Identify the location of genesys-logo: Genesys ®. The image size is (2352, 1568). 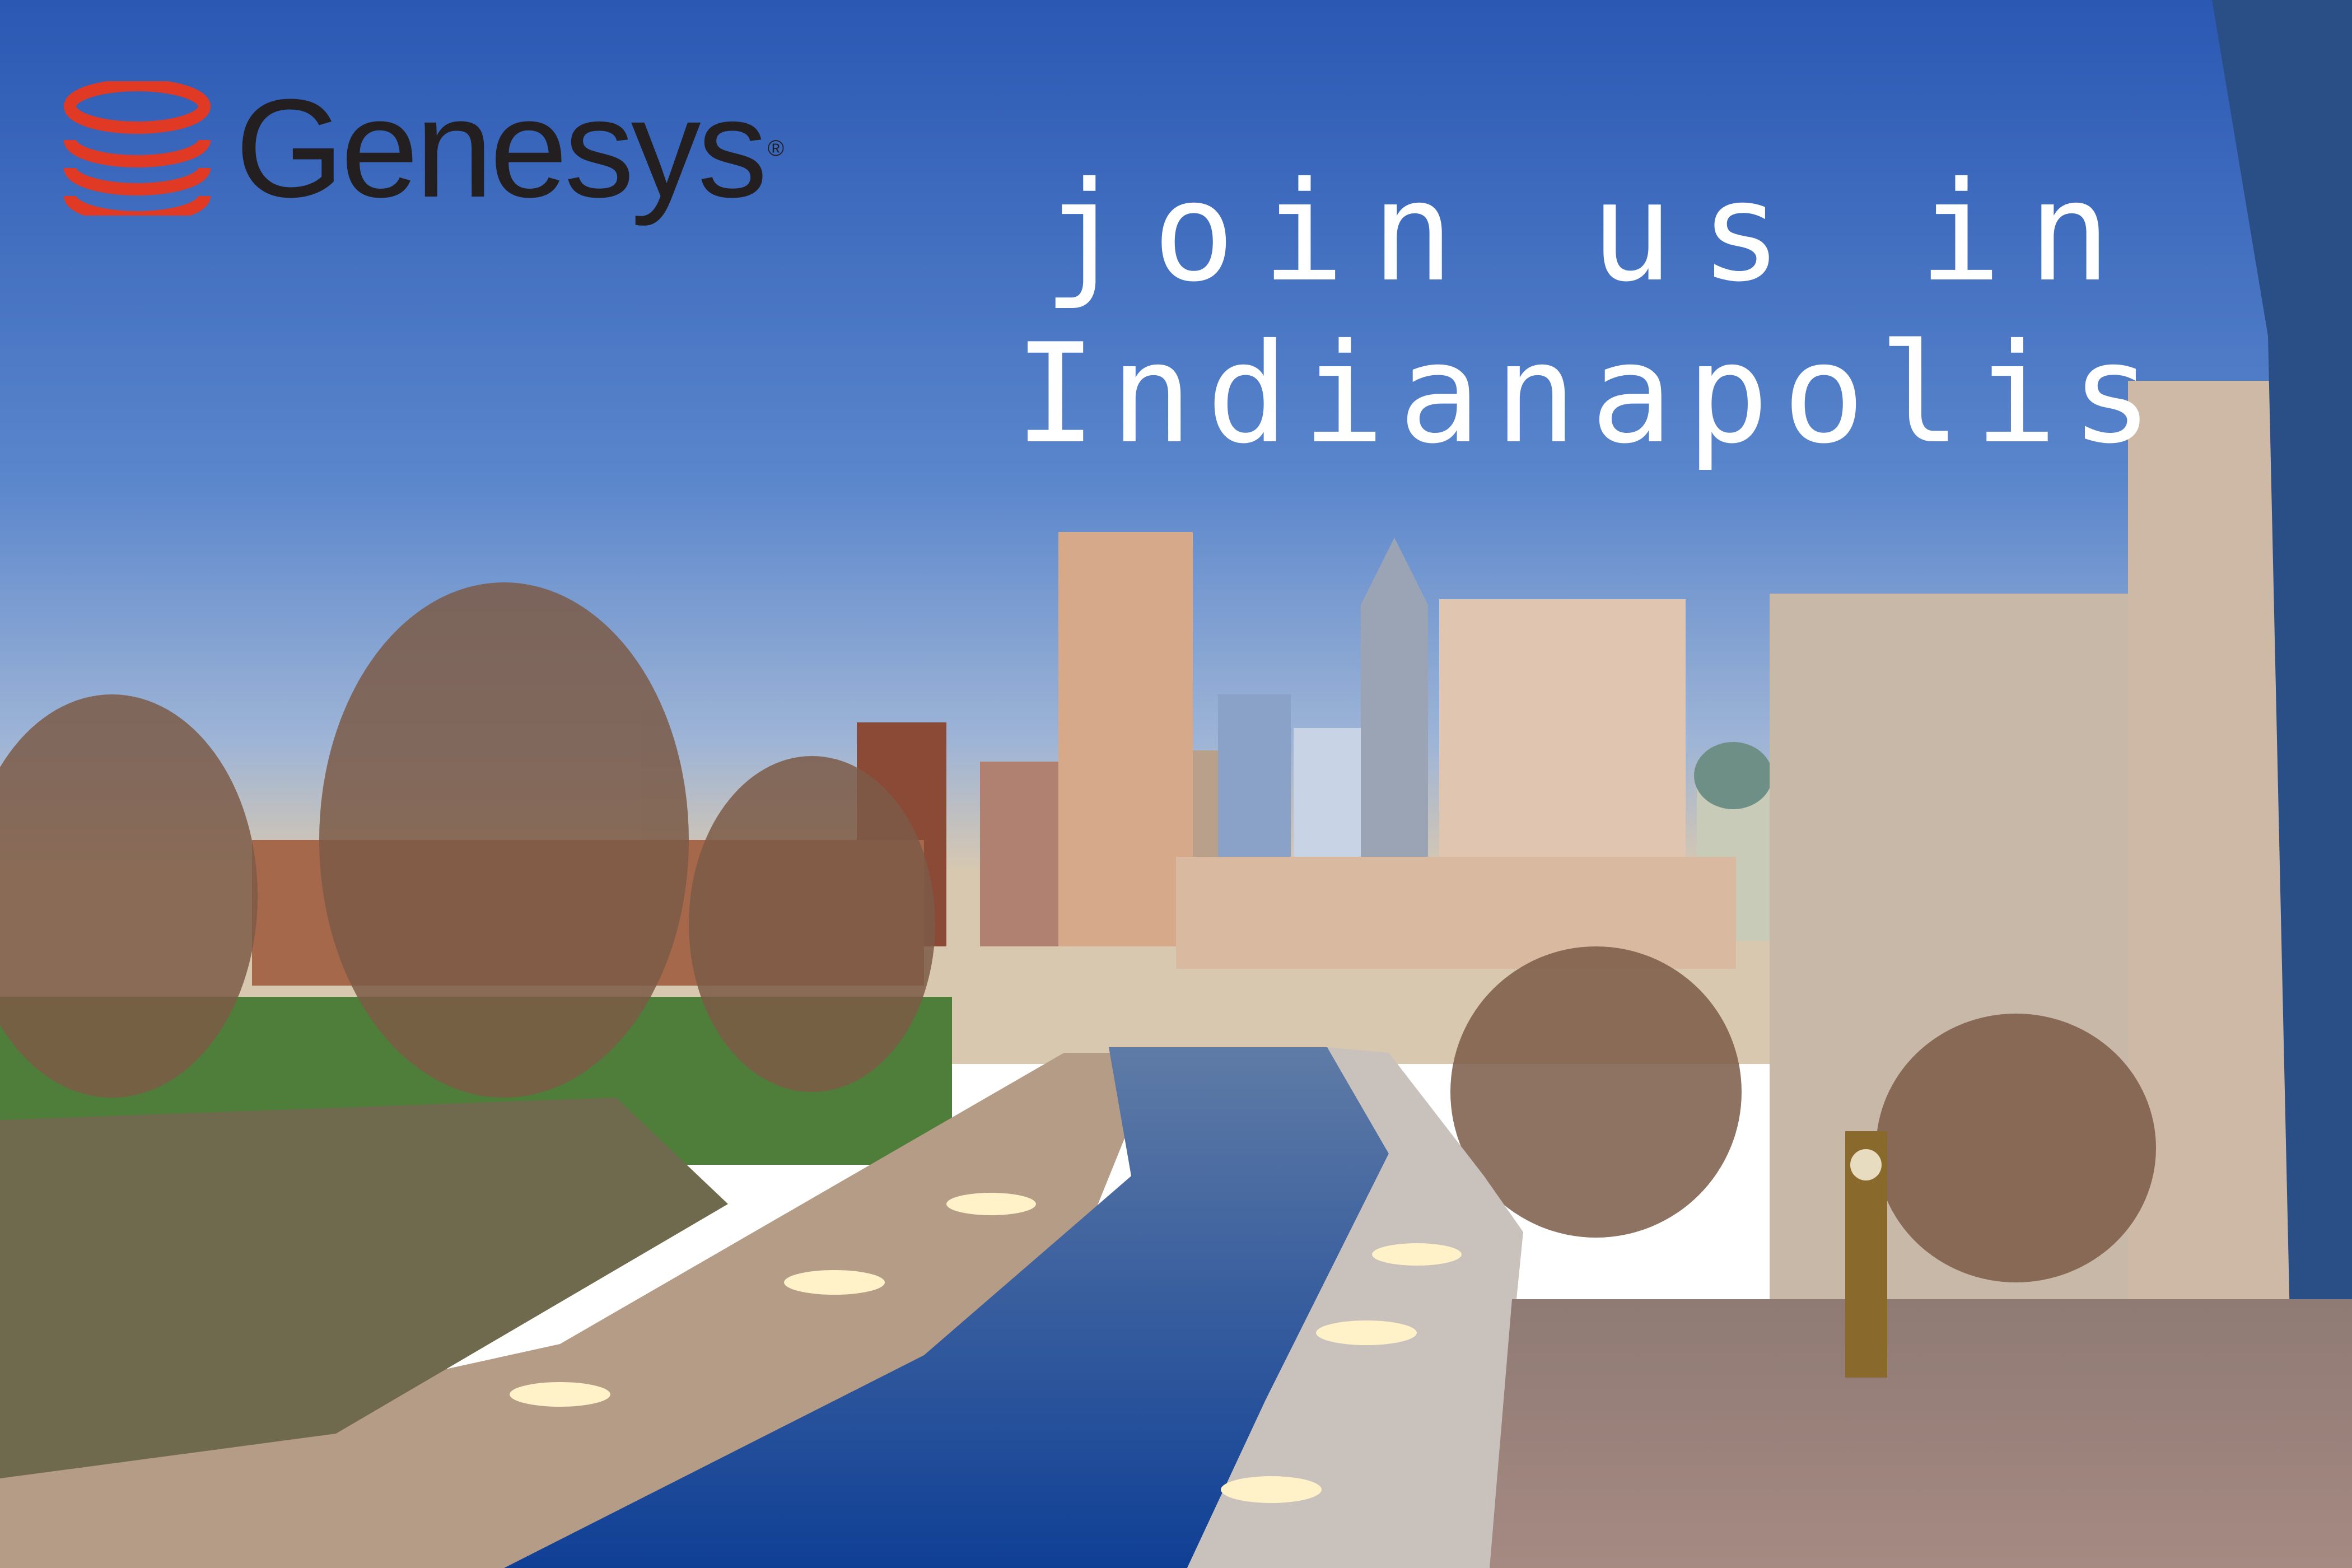
(423, 148).